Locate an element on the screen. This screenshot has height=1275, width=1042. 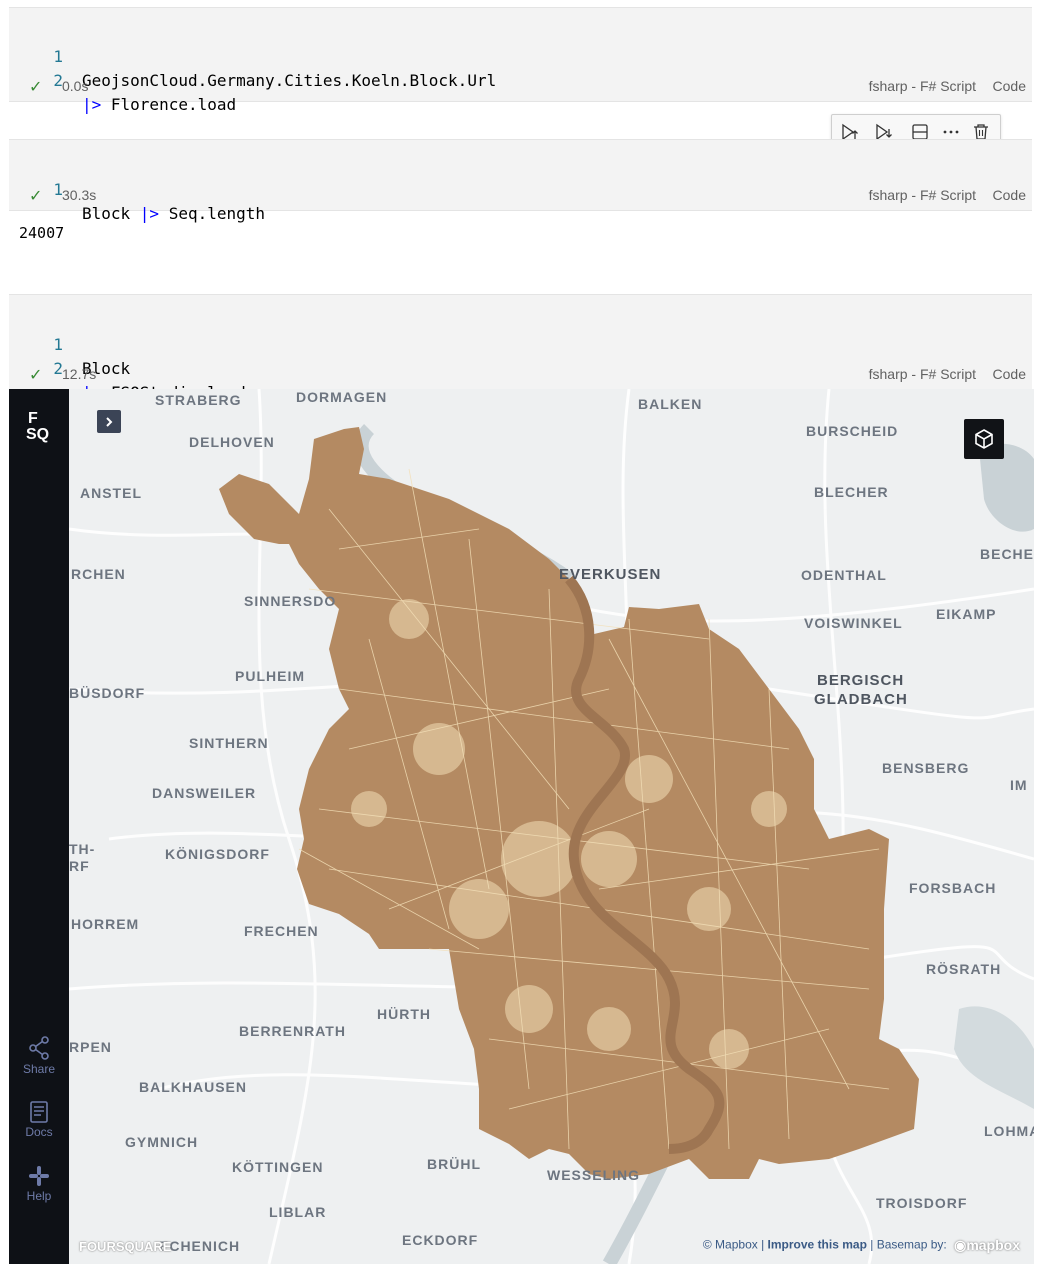
fsq-sidebar: F SQ Share Docs Help is located at coordinates (39, 826).